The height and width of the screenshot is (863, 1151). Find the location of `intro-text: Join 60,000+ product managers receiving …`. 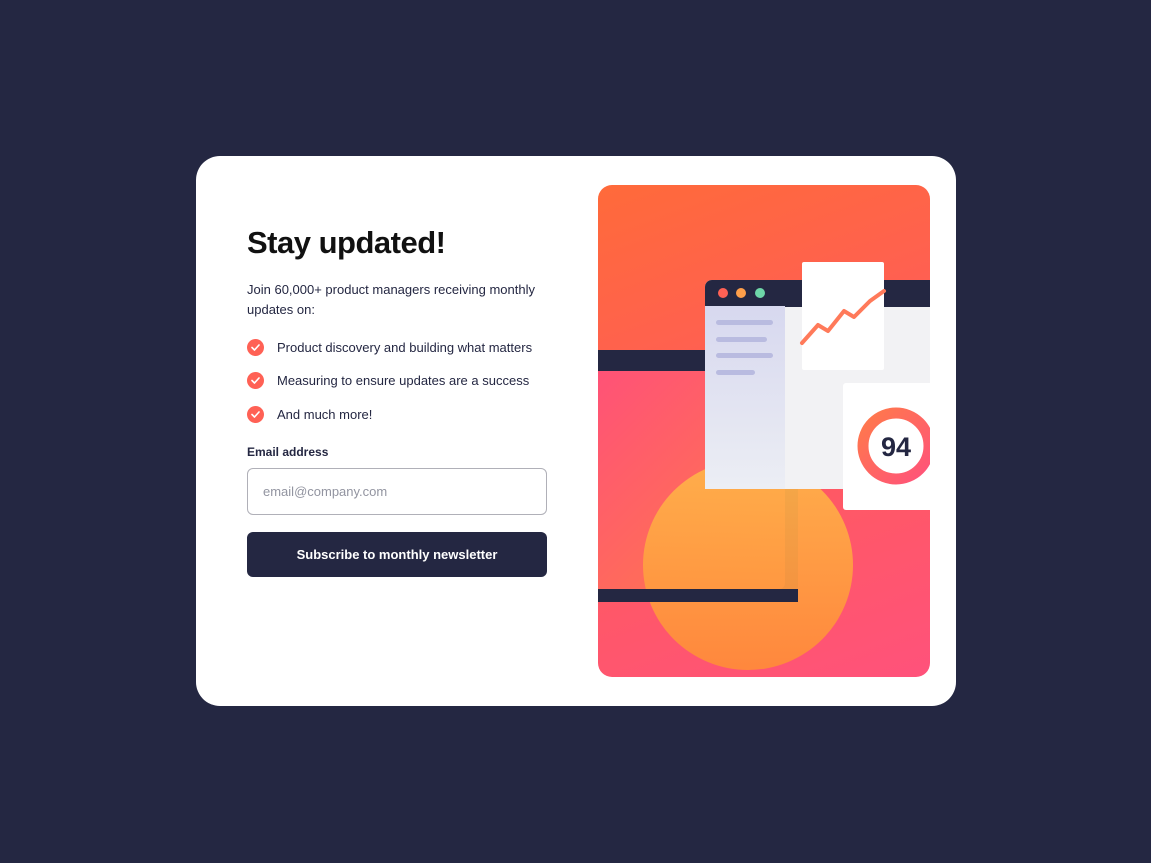

intro-text: Join 60,000+ product managers receiving … is located at coordinates (391, 299).